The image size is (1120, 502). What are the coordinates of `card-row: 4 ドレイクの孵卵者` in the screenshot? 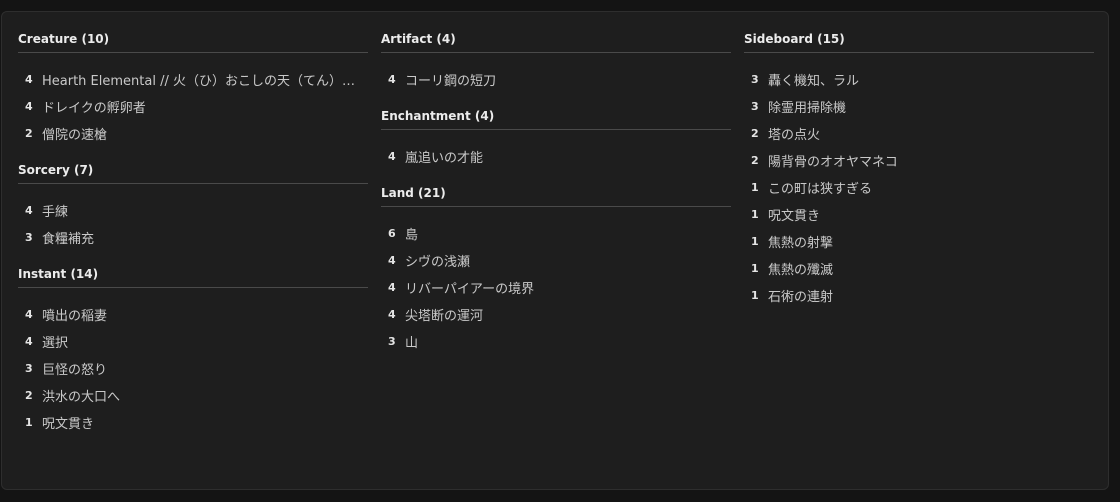 It's located at (193, 106).